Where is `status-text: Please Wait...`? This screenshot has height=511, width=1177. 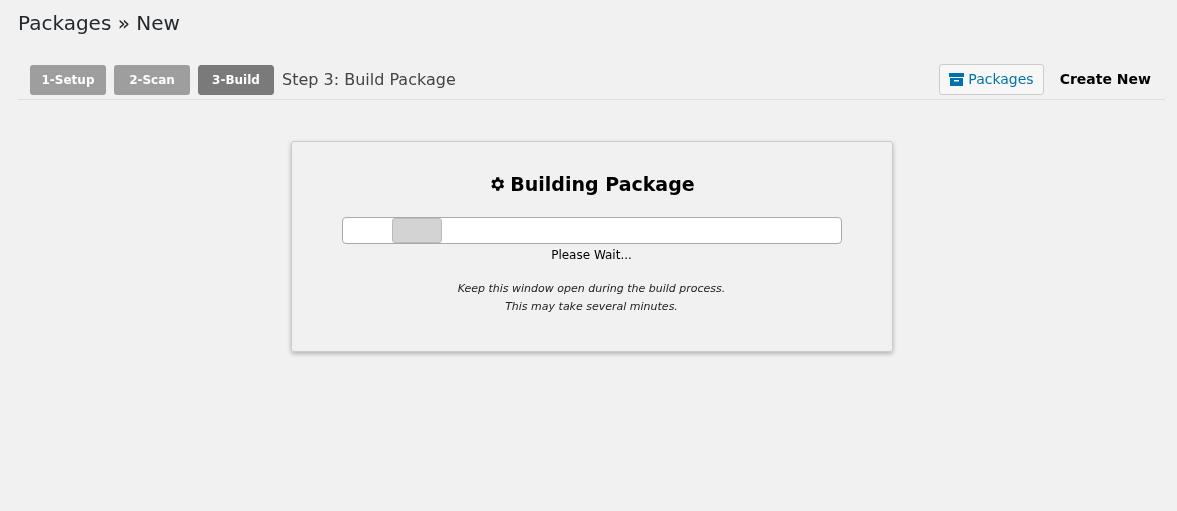 status-text: Please Wait... is located at coordinates (591, 255).